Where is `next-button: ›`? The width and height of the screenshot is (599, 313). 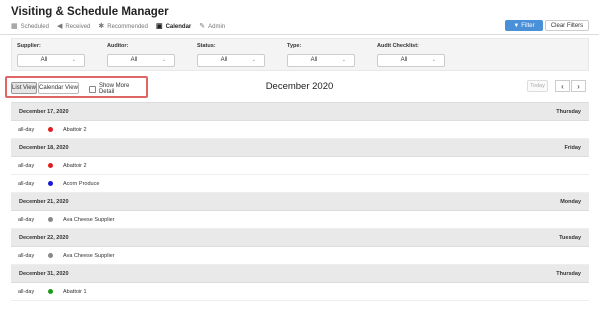 next-button: › is located at coordinates (578, 86).